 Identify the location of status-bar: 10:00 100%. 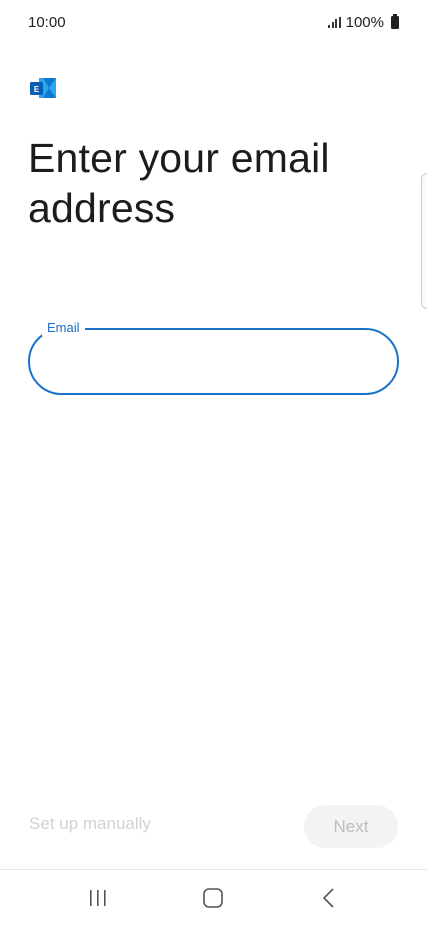
(213, 22).